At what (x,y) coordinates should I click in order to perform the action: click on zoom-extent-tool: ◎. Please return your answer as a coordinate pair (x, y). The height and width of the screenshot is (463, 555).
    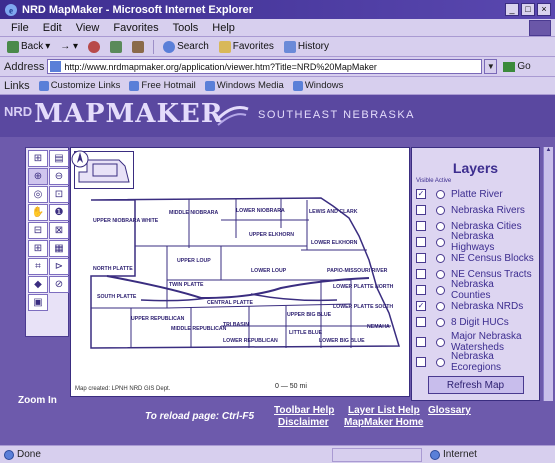
    Looking at the image, I should click on (38, 194).